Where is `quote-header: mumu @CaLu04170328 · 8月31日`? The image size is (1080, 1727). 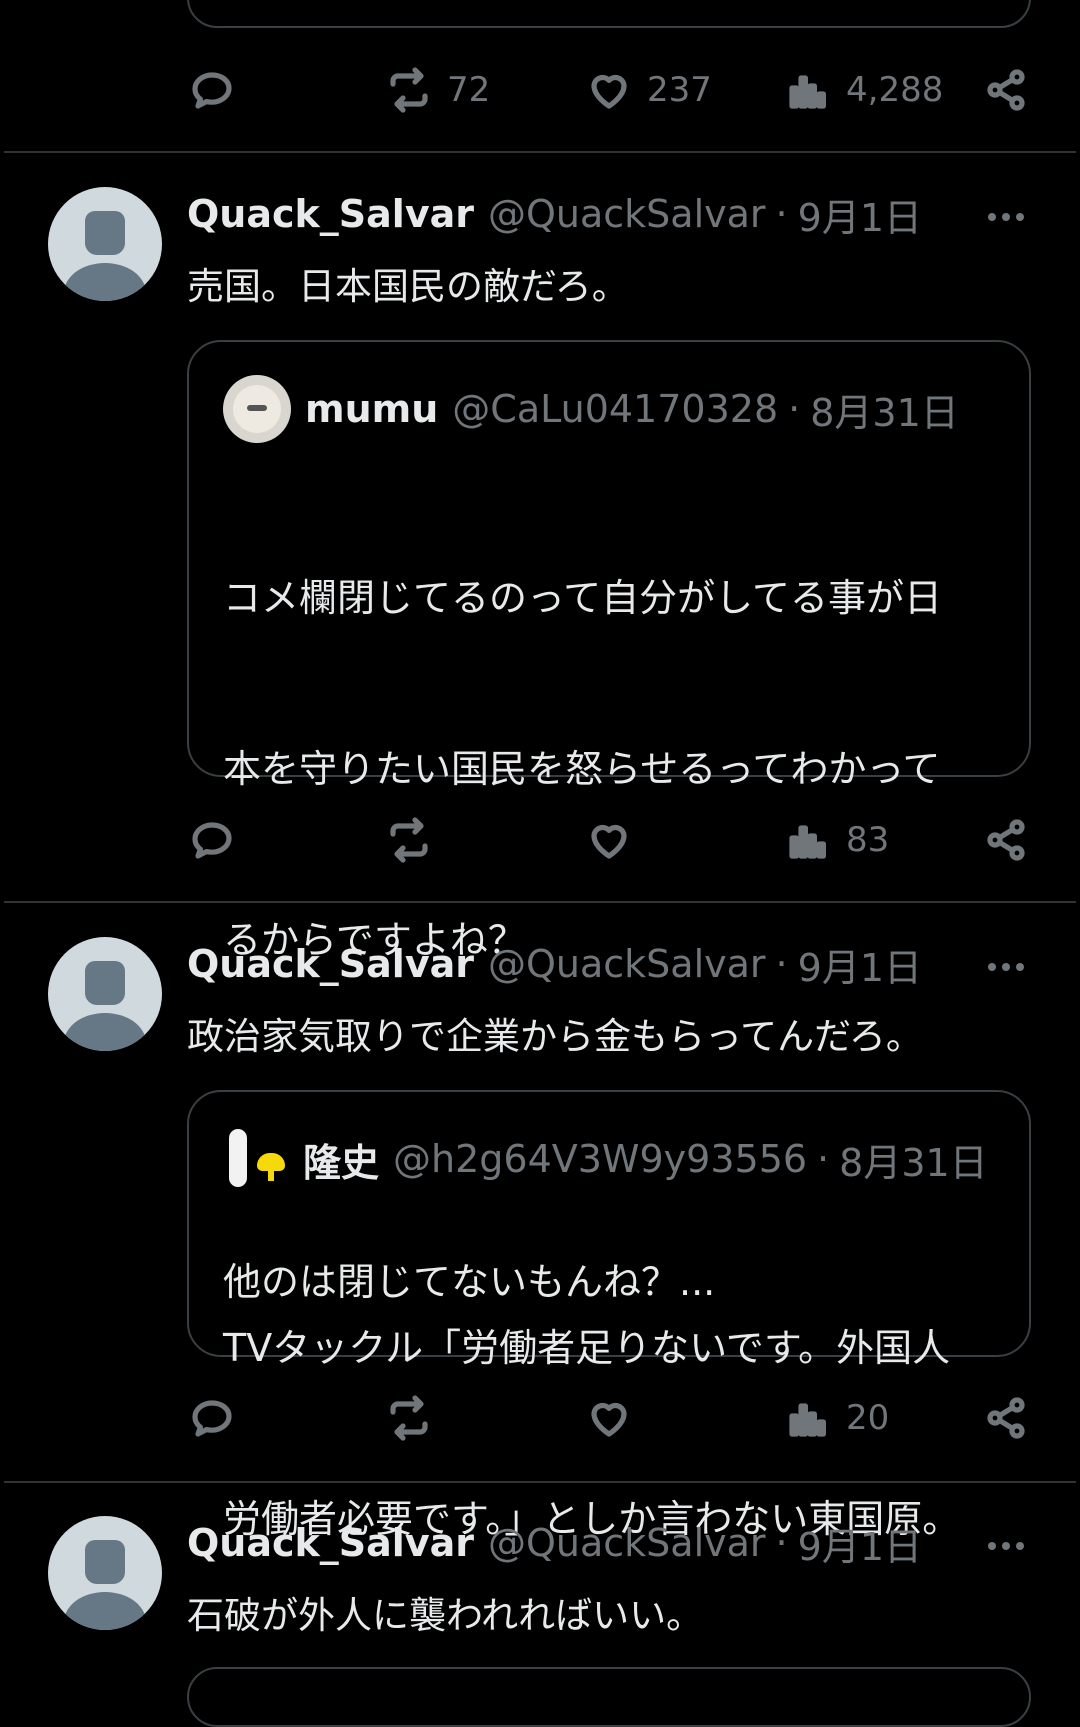
quote-header: mumu @CaLu04170328 · 8月31日 is located at coordinates (591, 409).